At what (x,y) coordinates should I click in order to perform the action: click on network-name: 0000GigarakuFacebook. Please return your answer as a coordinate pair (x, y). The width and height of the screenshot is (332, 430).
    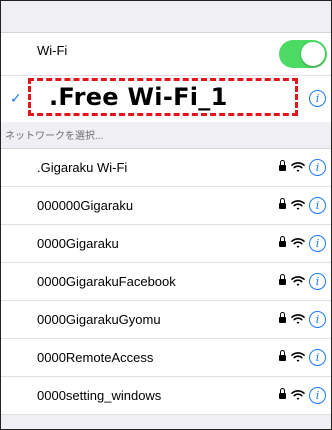
    Looking at the image, I should click on (106, 281).